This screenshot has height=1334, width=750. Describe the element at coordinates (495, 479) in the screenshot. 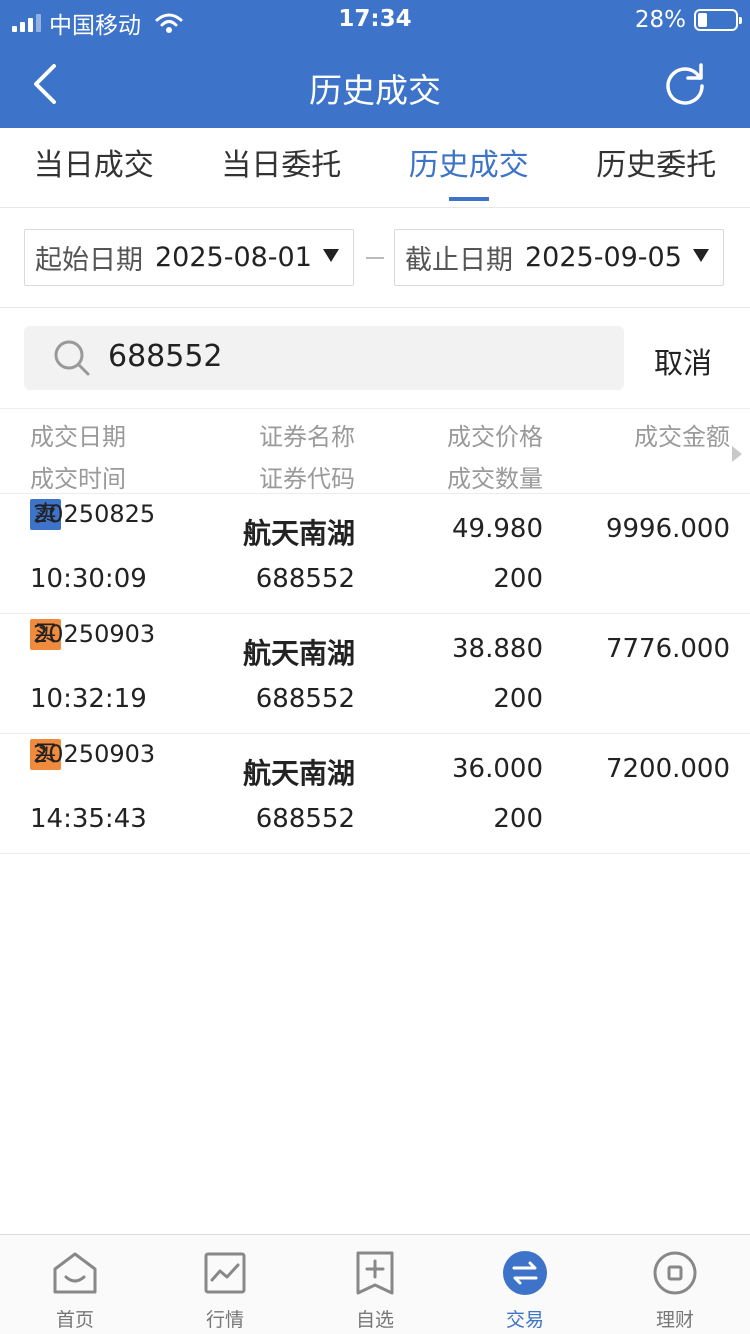

I see `col-header-qty: 成交数量` at that location.